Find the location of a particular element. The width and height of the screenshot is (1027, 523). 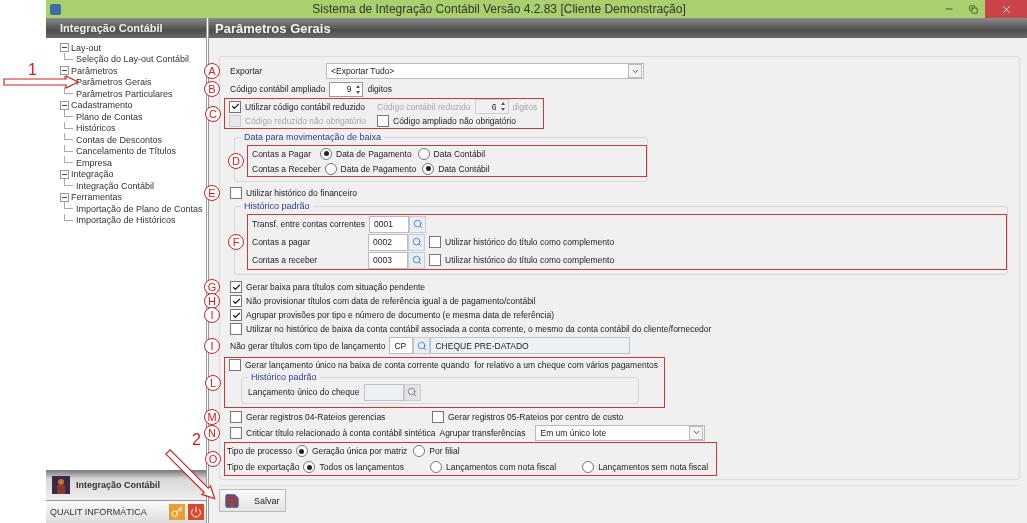

tree-item: Cadastramento is located at coordinates (102, 105).